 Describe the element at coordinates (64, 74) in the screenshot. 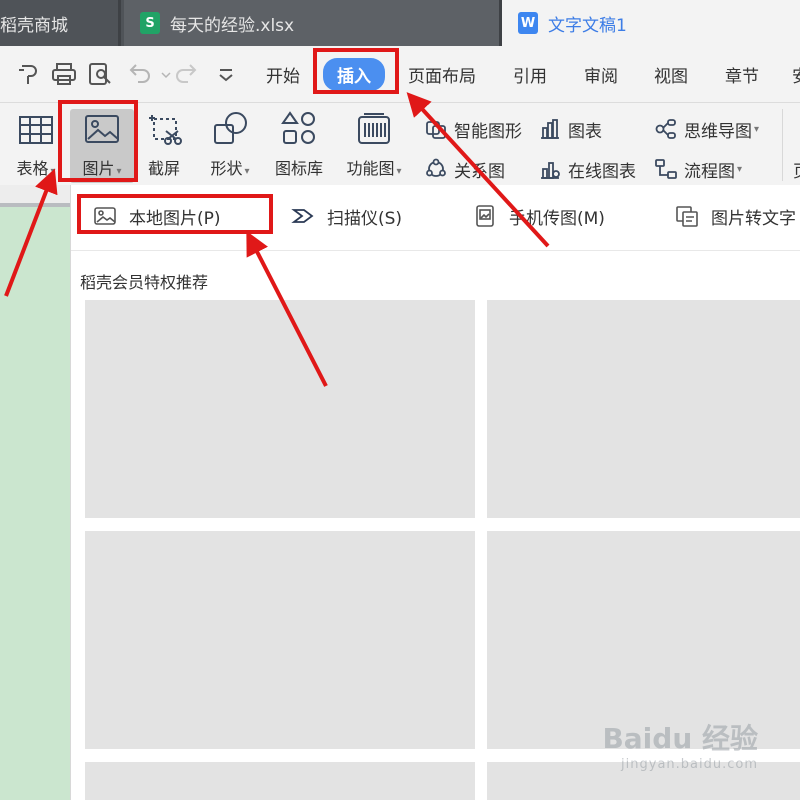

I see `print-icon` at that location.